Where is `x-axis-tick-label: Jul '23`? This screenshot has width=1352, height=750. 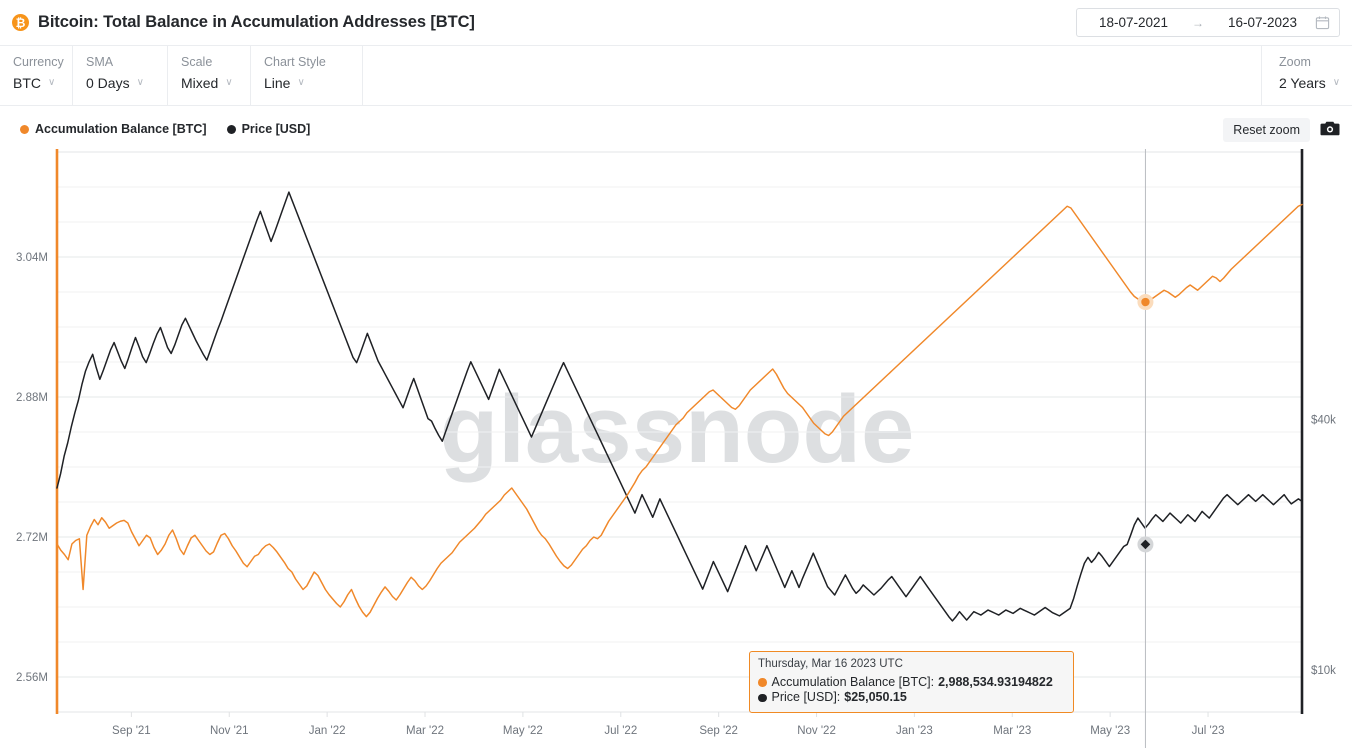 x-axis-tick-label: Jul '23 is located at coordinates (1208, 731).